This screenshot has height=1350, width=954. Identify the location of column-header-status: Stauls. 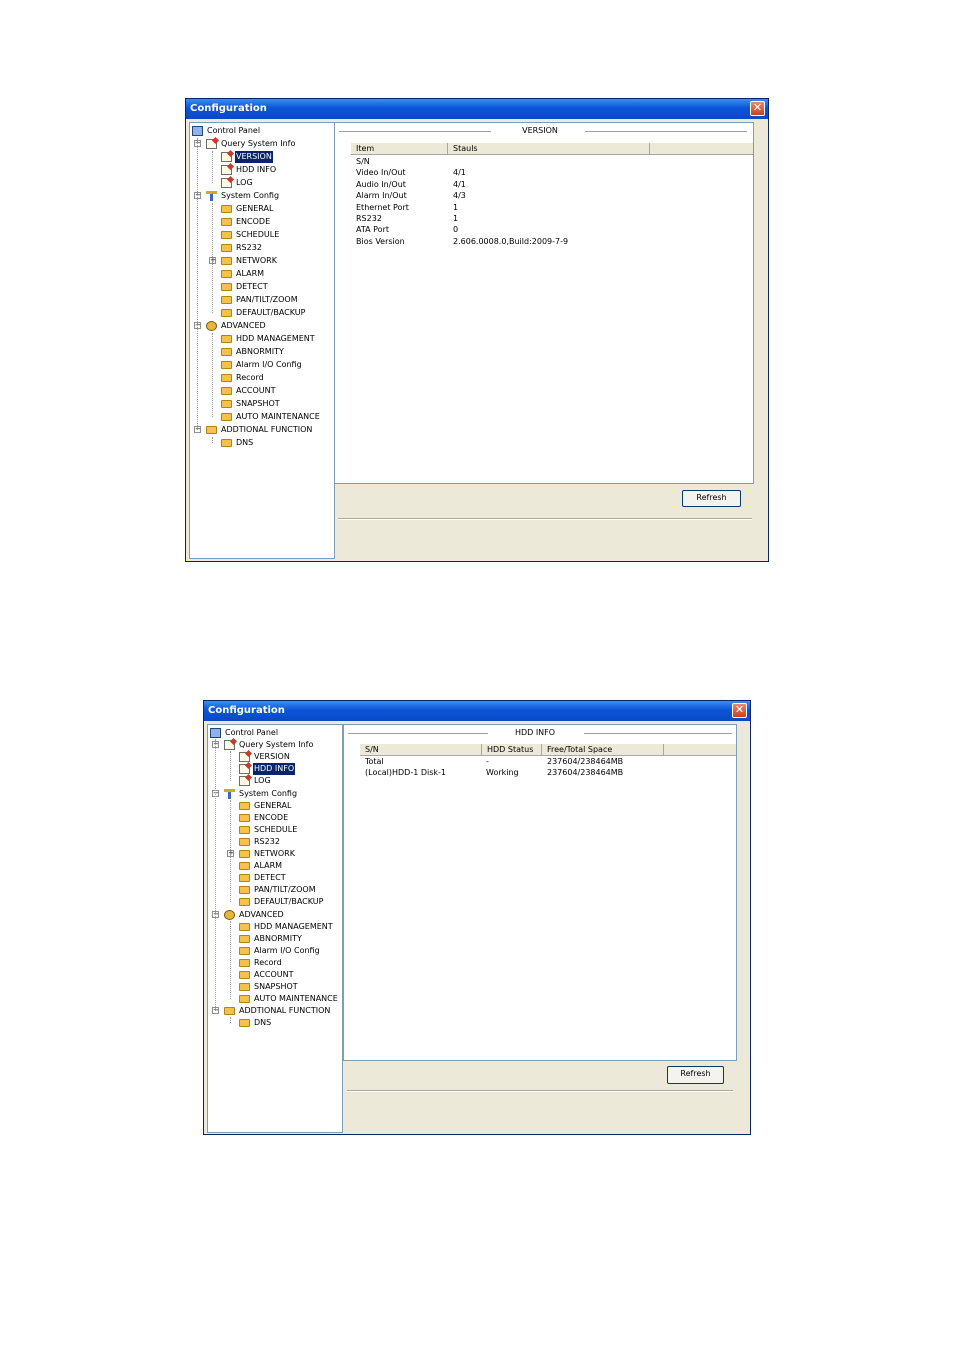
(549, 149).